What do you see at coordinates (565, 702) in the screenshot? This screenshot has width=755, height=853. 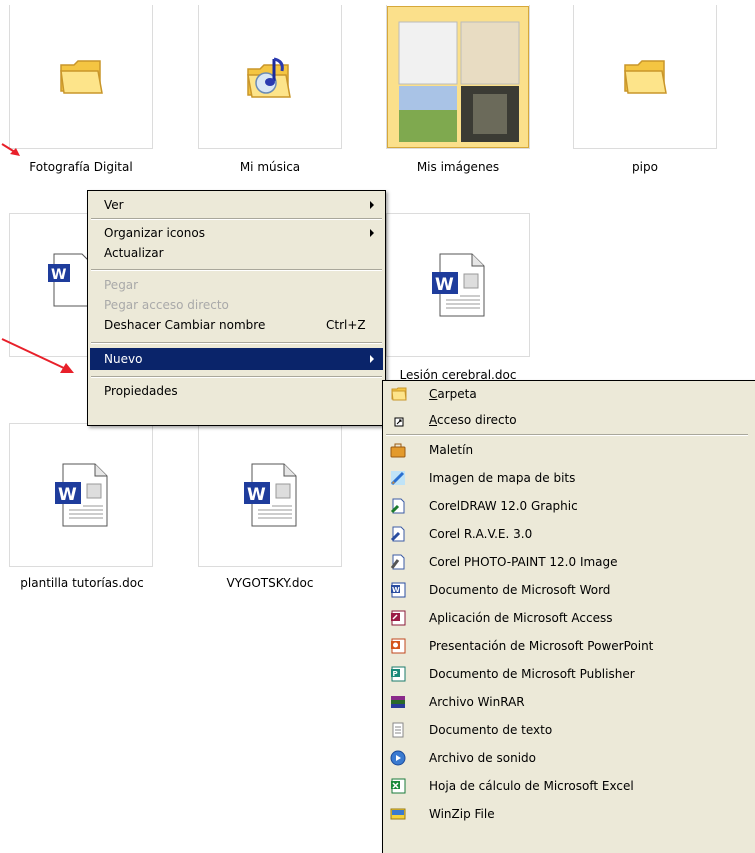 I see `submenu-item-winrar: Archivo WinRAR` at bounding box center [565, 702].